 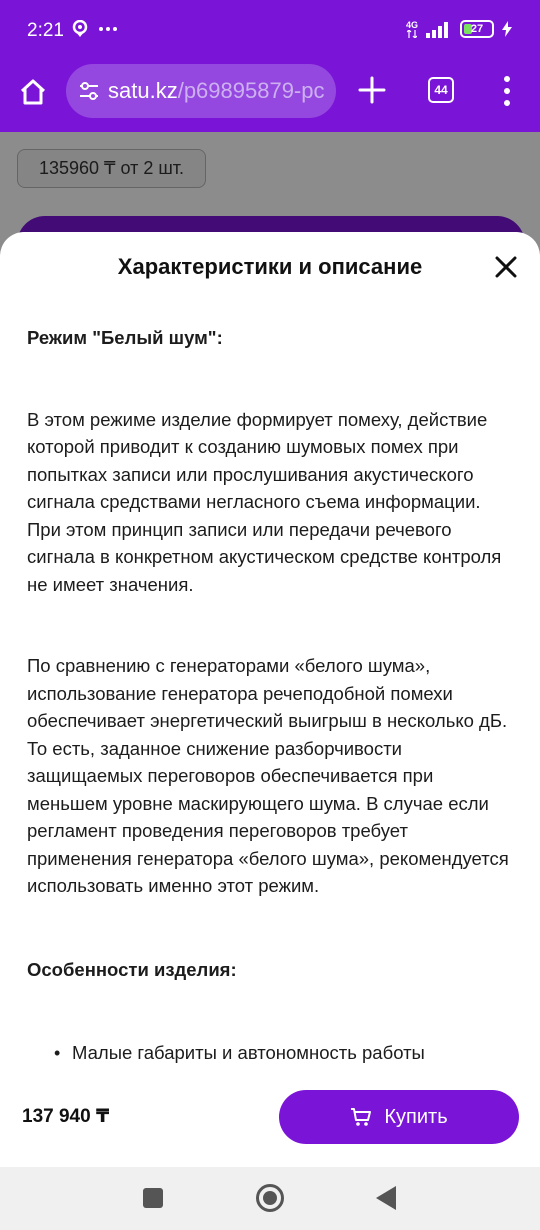 What do you see at coordinates (45, 30) in the screenshot?
I see `status-time: 2:21` at bounding box center [45, 30].